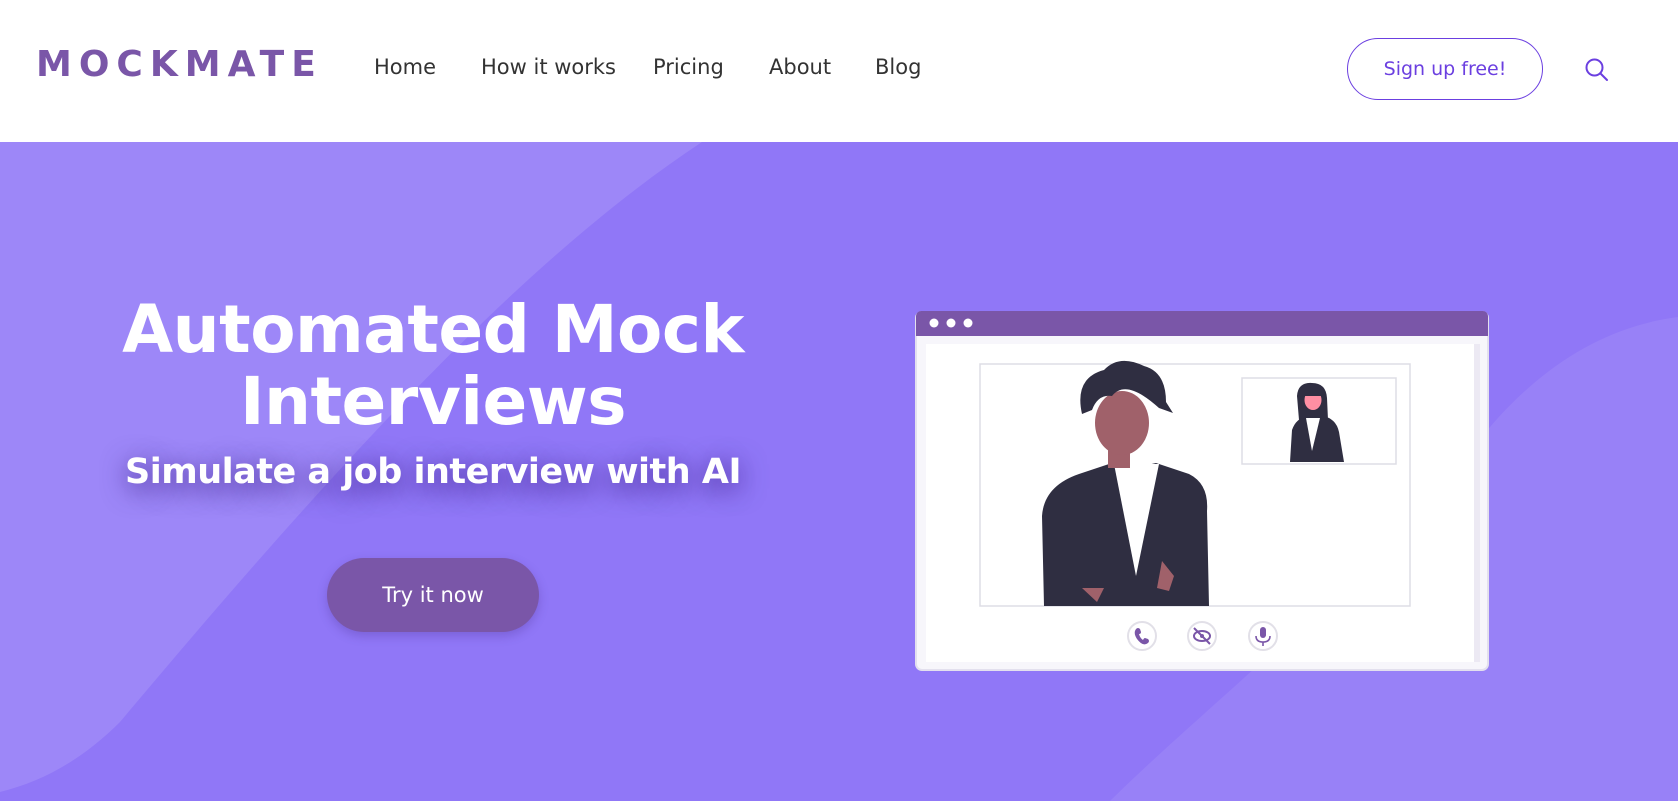 This screenshot has height=801, width=1678. What do you see at coordinates (1142, 636) in the screenshot?
I see `phone-control-icon` at bounding box center [1142, 636].